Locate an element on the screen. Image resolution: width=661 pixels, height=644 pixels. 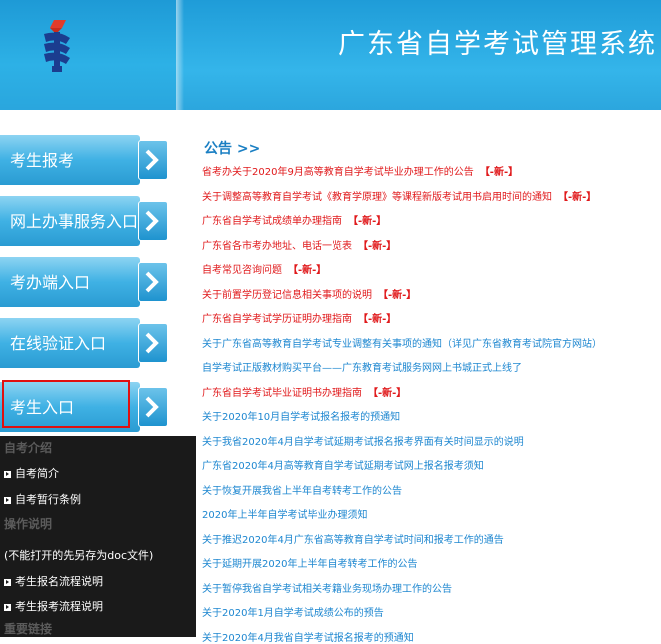
notice-text: 自考常见咨询问题 is located at coordinates (242, 270).